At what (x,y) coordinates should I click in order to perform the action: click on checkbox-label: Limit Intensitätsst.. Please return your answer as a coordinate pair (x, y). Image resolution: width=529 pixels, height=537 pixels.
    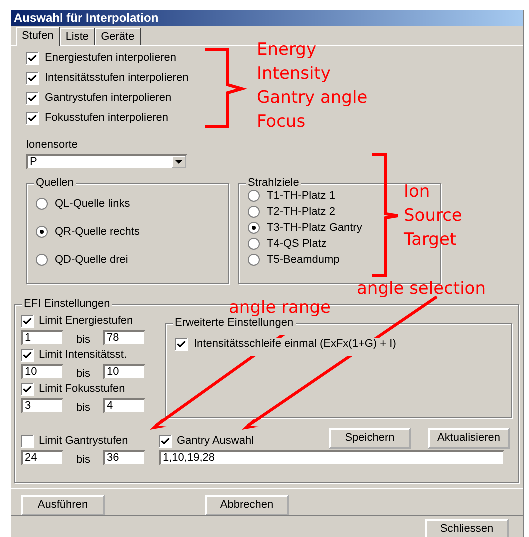
    Looking at the image, I should click on (83, 355).